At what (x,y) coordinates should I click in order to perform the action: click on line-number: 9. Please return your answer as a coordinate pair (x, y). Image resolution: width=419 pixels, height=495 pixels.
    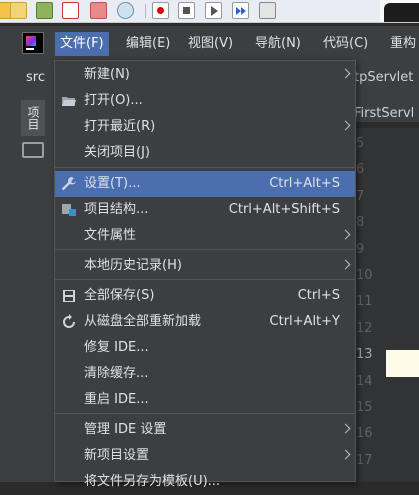
    Looking at the image, I should click on (360, 249).